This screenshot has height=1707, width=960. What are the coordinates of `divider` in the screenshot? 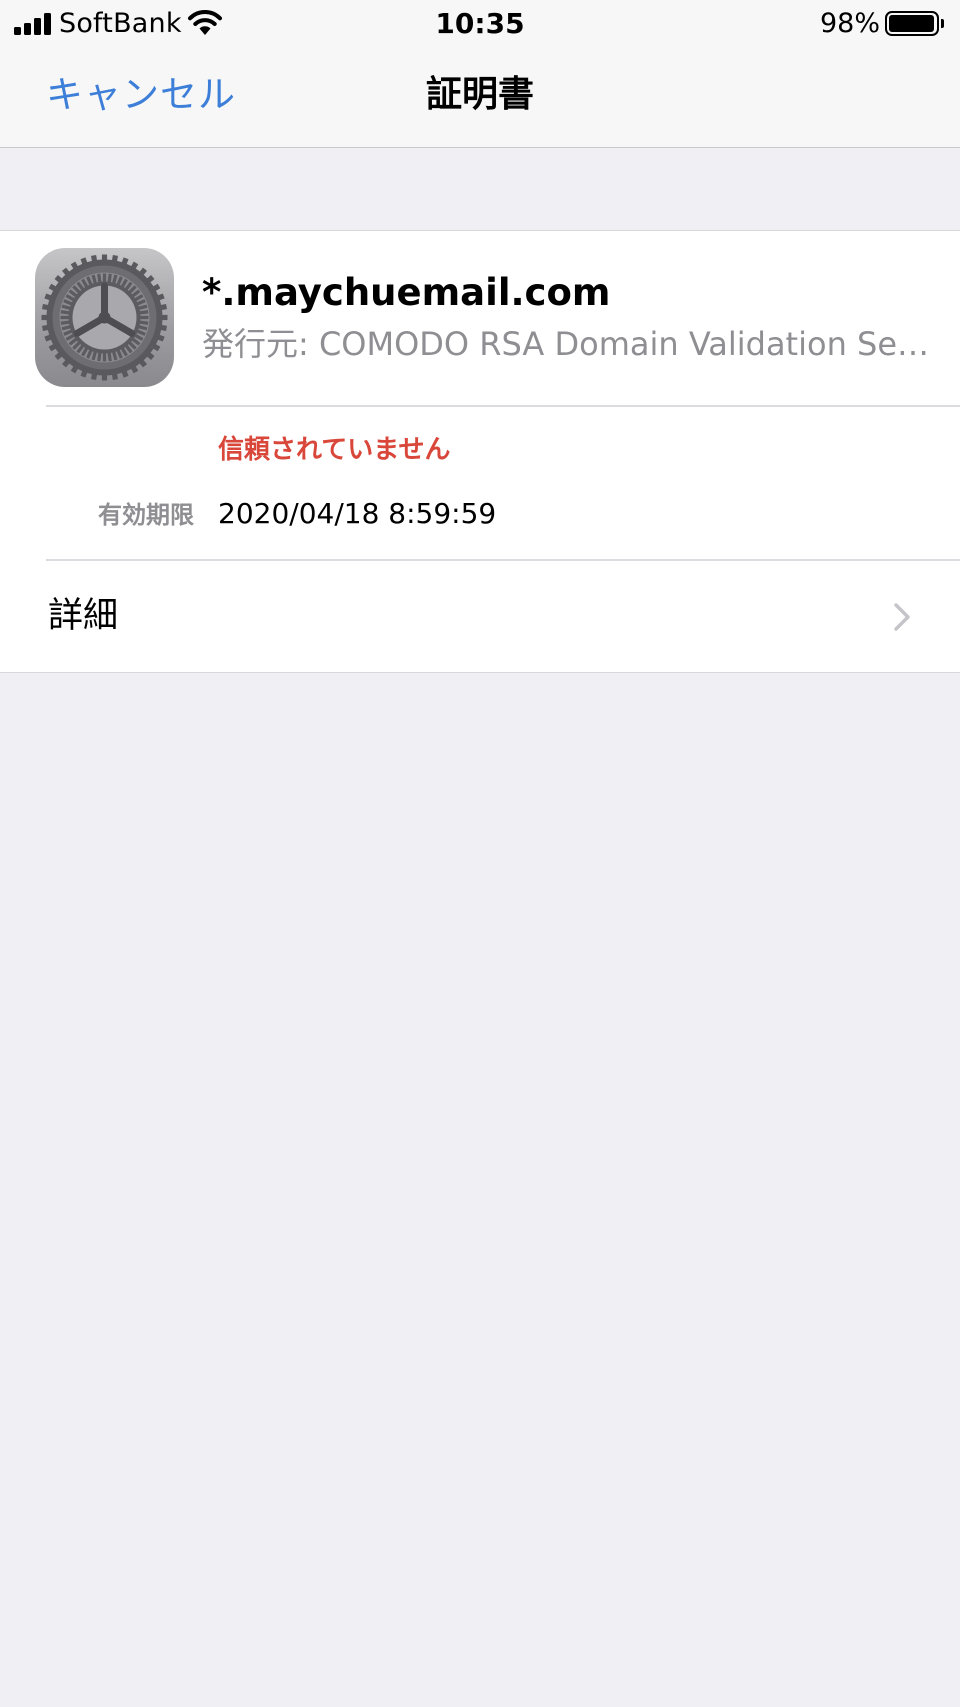 It's located at (503, 406).